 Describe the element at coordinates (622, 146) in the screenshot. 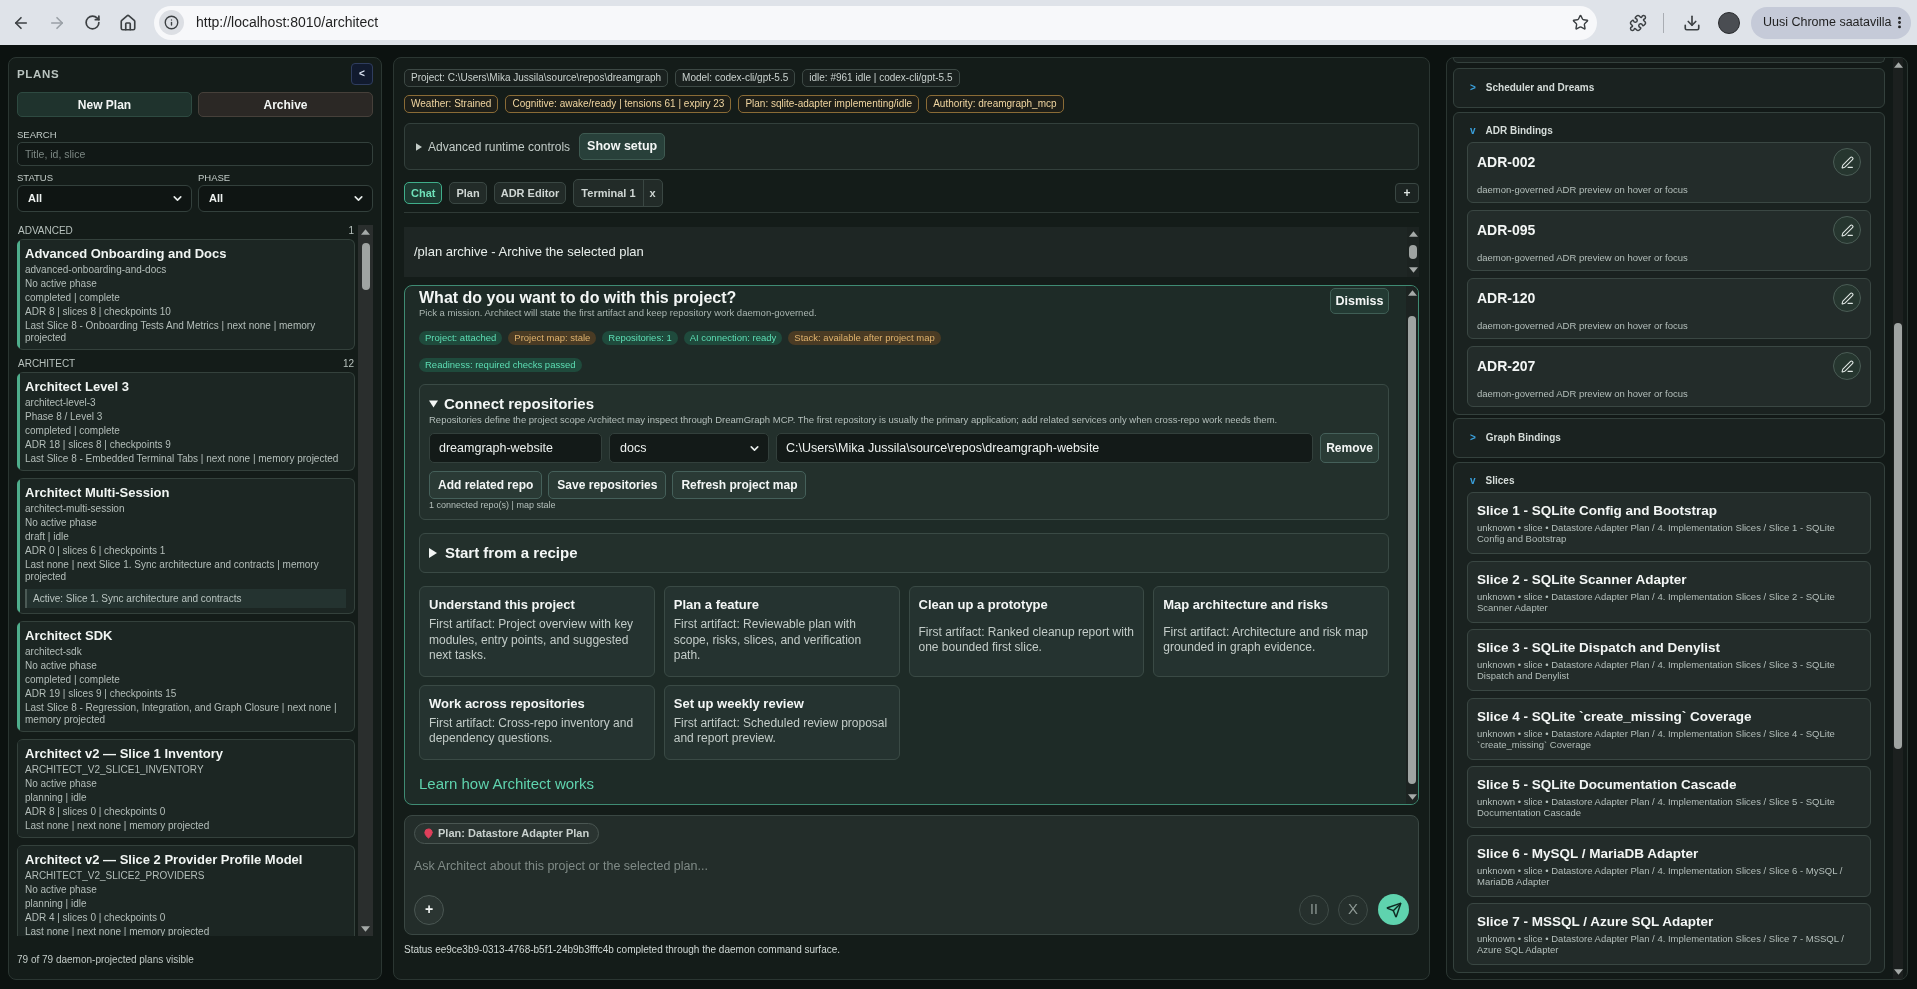

I see `show-setup-button: Show setup` at that location.